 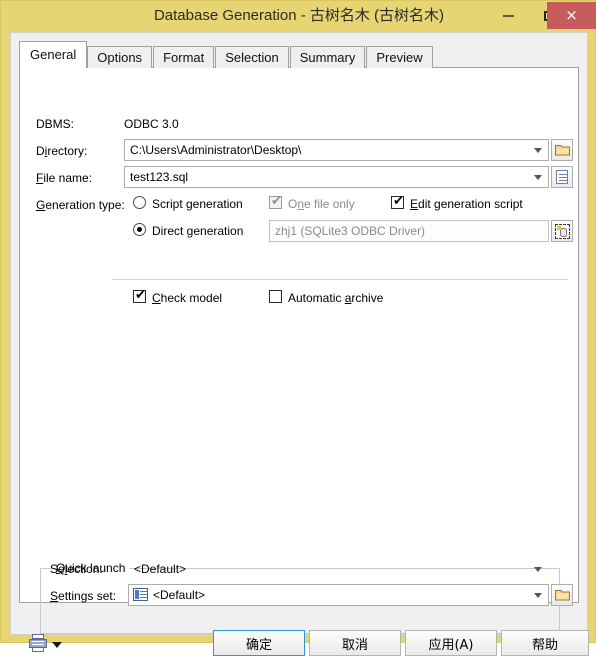 What do you see at coordinates (64, 178) in the screenshot?
I see `file-name-label: File name:` at bounding box center [64, 178].